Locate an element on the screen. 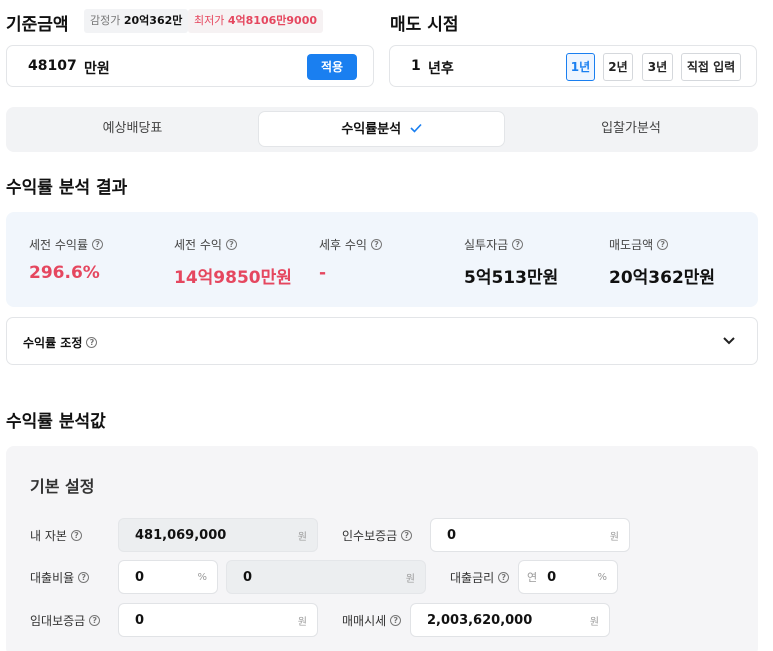 Image resolution: width=773 pixels, height=651 pixels. lease-deposit-field: 0 원 is located at coordinates (218, 620).